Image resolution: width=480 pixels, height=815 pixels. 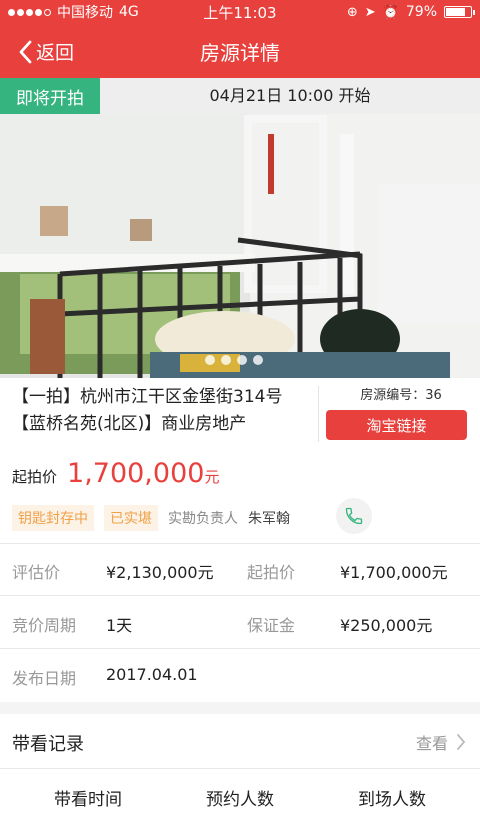 I want to click on signal-icon, so click(x=29, y=12).